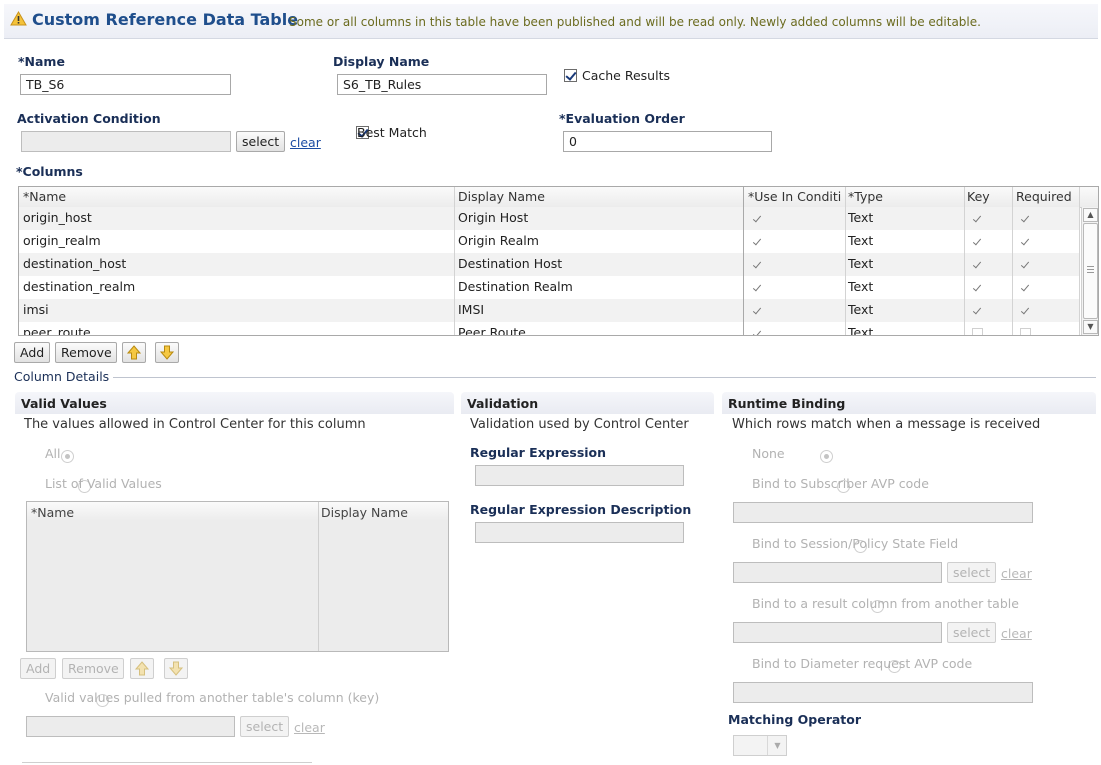 The height and width of the screenshot is (765, 1101). Describe the element at coordinates (498, 240) in the screenshot. I see `cell-display-name: Origin Realm` at that location.